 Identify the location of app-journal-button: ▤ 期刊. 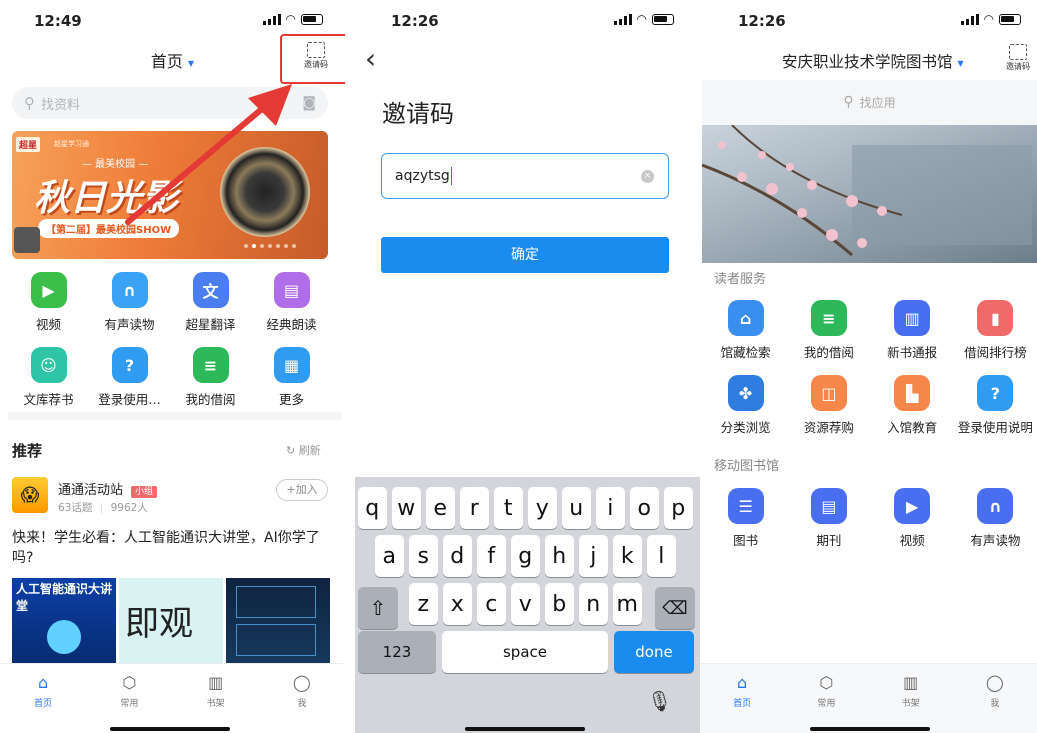
(828, 518).